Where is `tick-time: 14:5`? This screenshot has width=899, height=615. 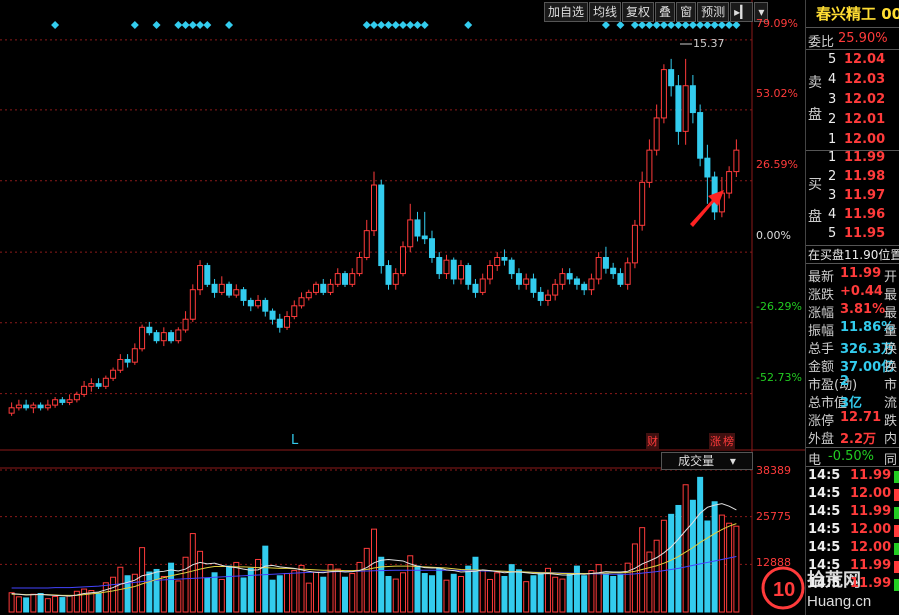 tick-time: 14:5 is located at coordinates (824, 583).